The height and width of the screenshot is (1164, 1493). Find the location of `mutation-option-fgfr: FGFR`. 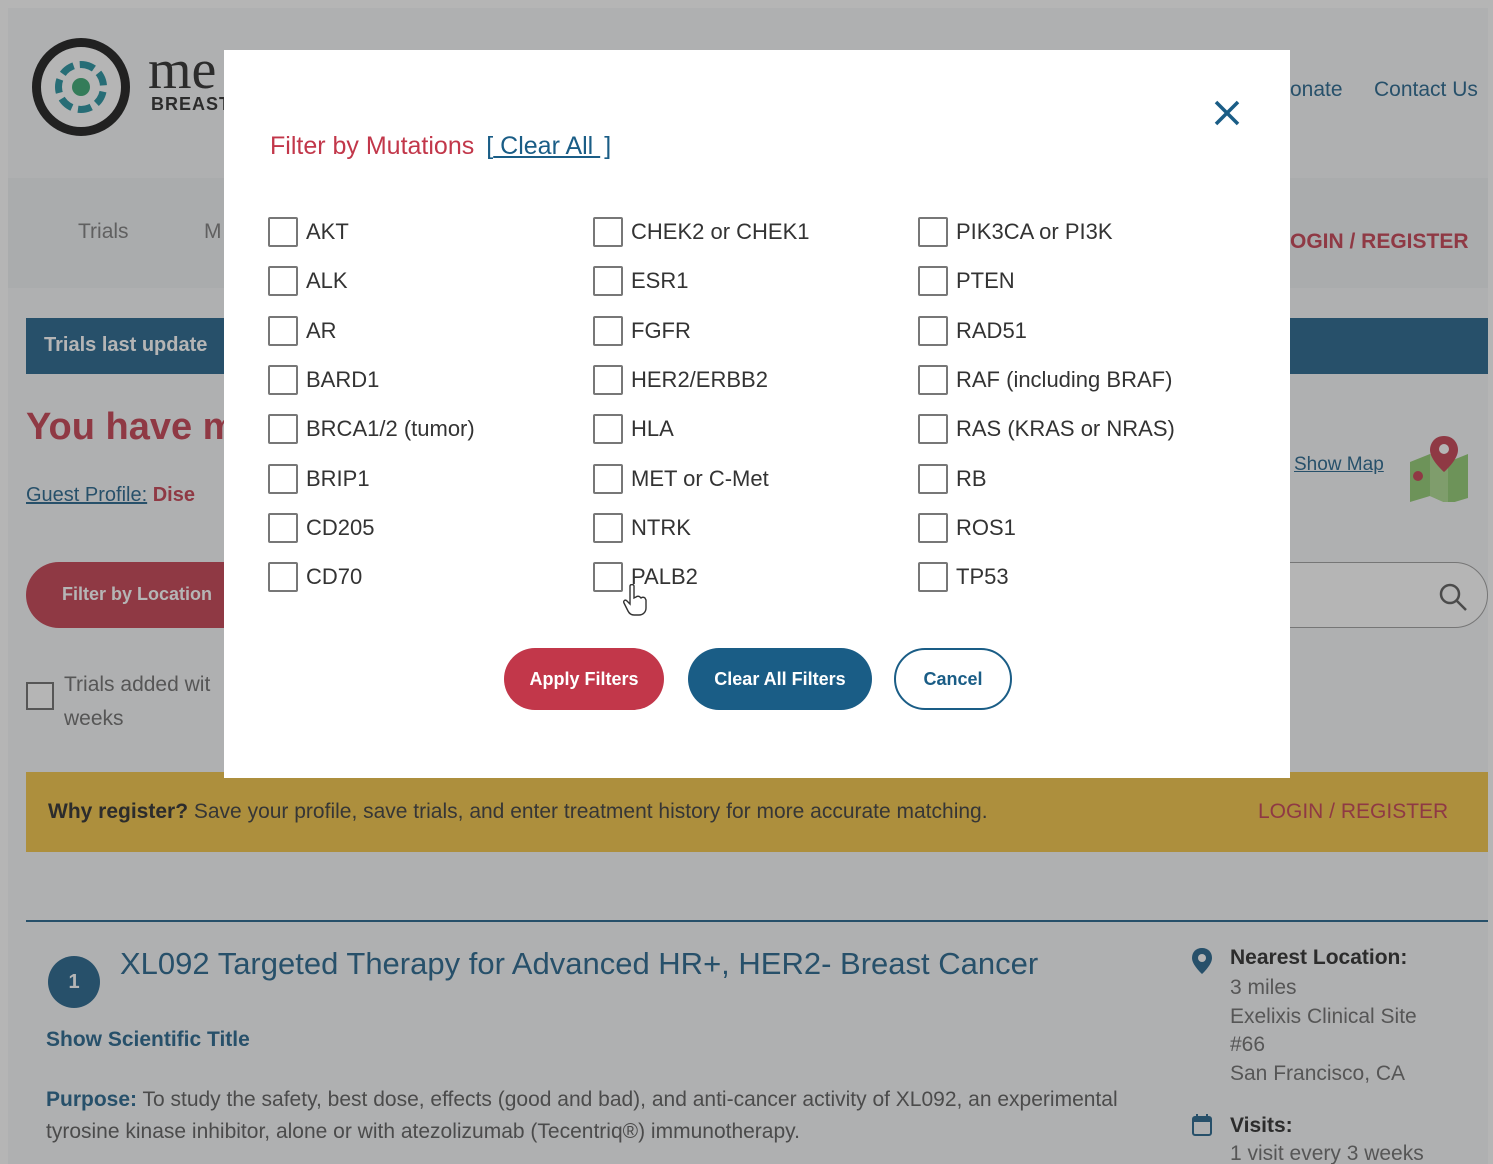

mutation-option-fgfr: FGFR is located at coordinates (642, 331).